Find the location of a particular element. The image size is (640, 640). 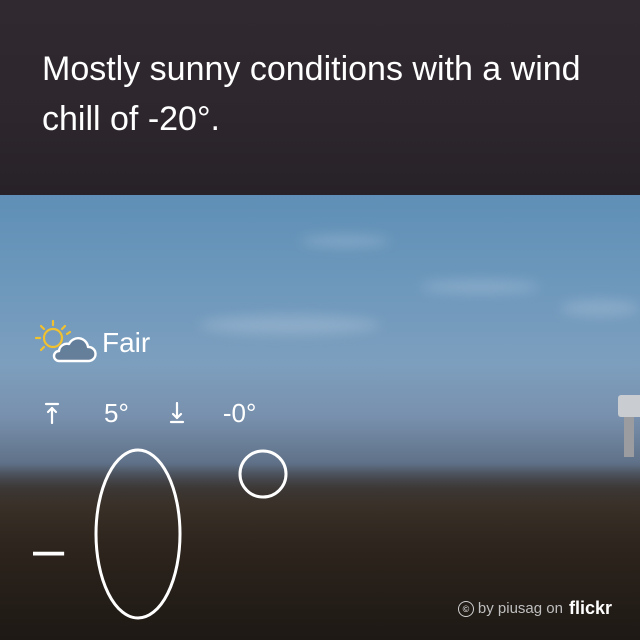

degree-symbol is located at coordinates (263, 474).